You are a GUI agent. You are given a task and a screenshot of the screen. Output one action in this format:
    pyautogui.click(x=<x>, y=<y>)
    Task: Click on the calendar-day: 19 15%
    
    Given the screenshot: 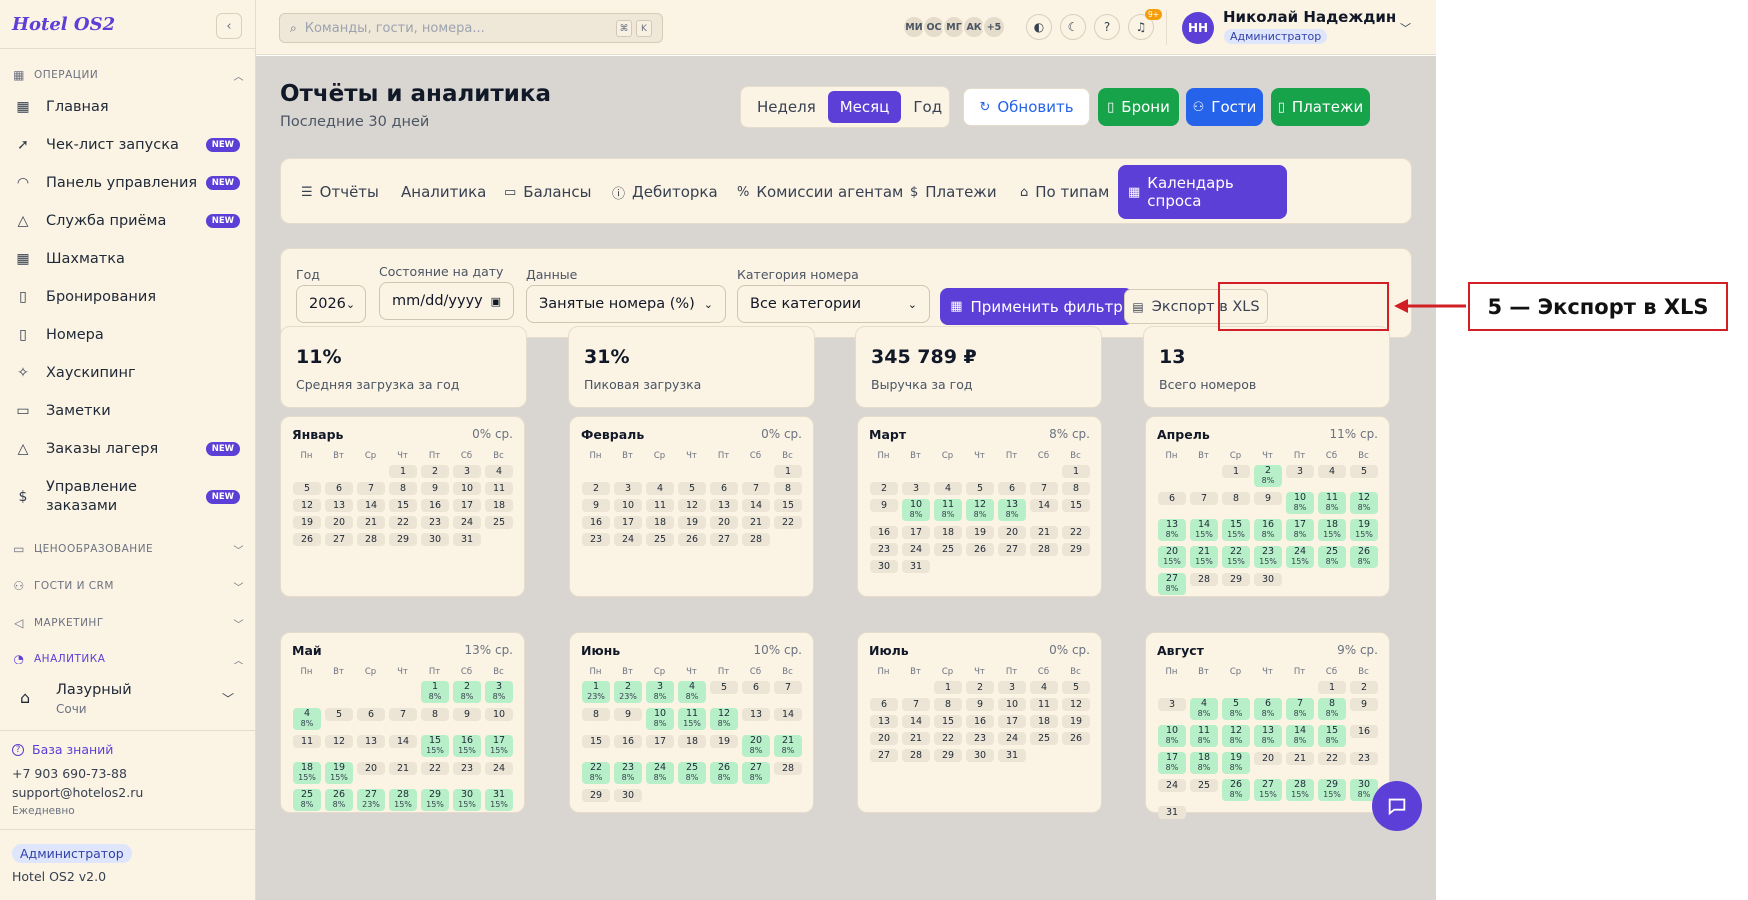 What is the action you would take?
    pyautogui.click(x=339, y=773)
    